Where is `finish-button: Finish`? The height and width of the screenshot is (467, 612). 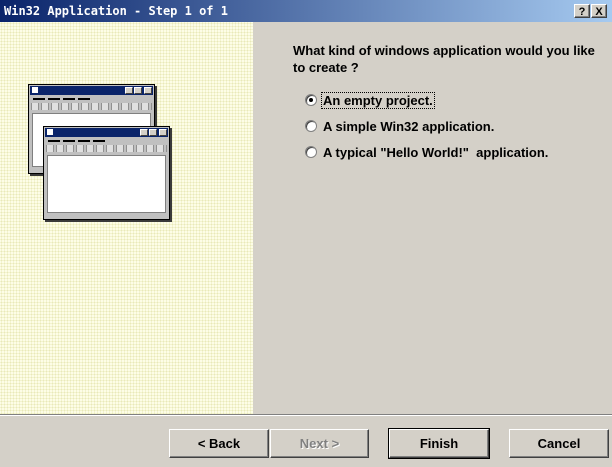 finish-button: Finish is located at coordinates (439, 443).